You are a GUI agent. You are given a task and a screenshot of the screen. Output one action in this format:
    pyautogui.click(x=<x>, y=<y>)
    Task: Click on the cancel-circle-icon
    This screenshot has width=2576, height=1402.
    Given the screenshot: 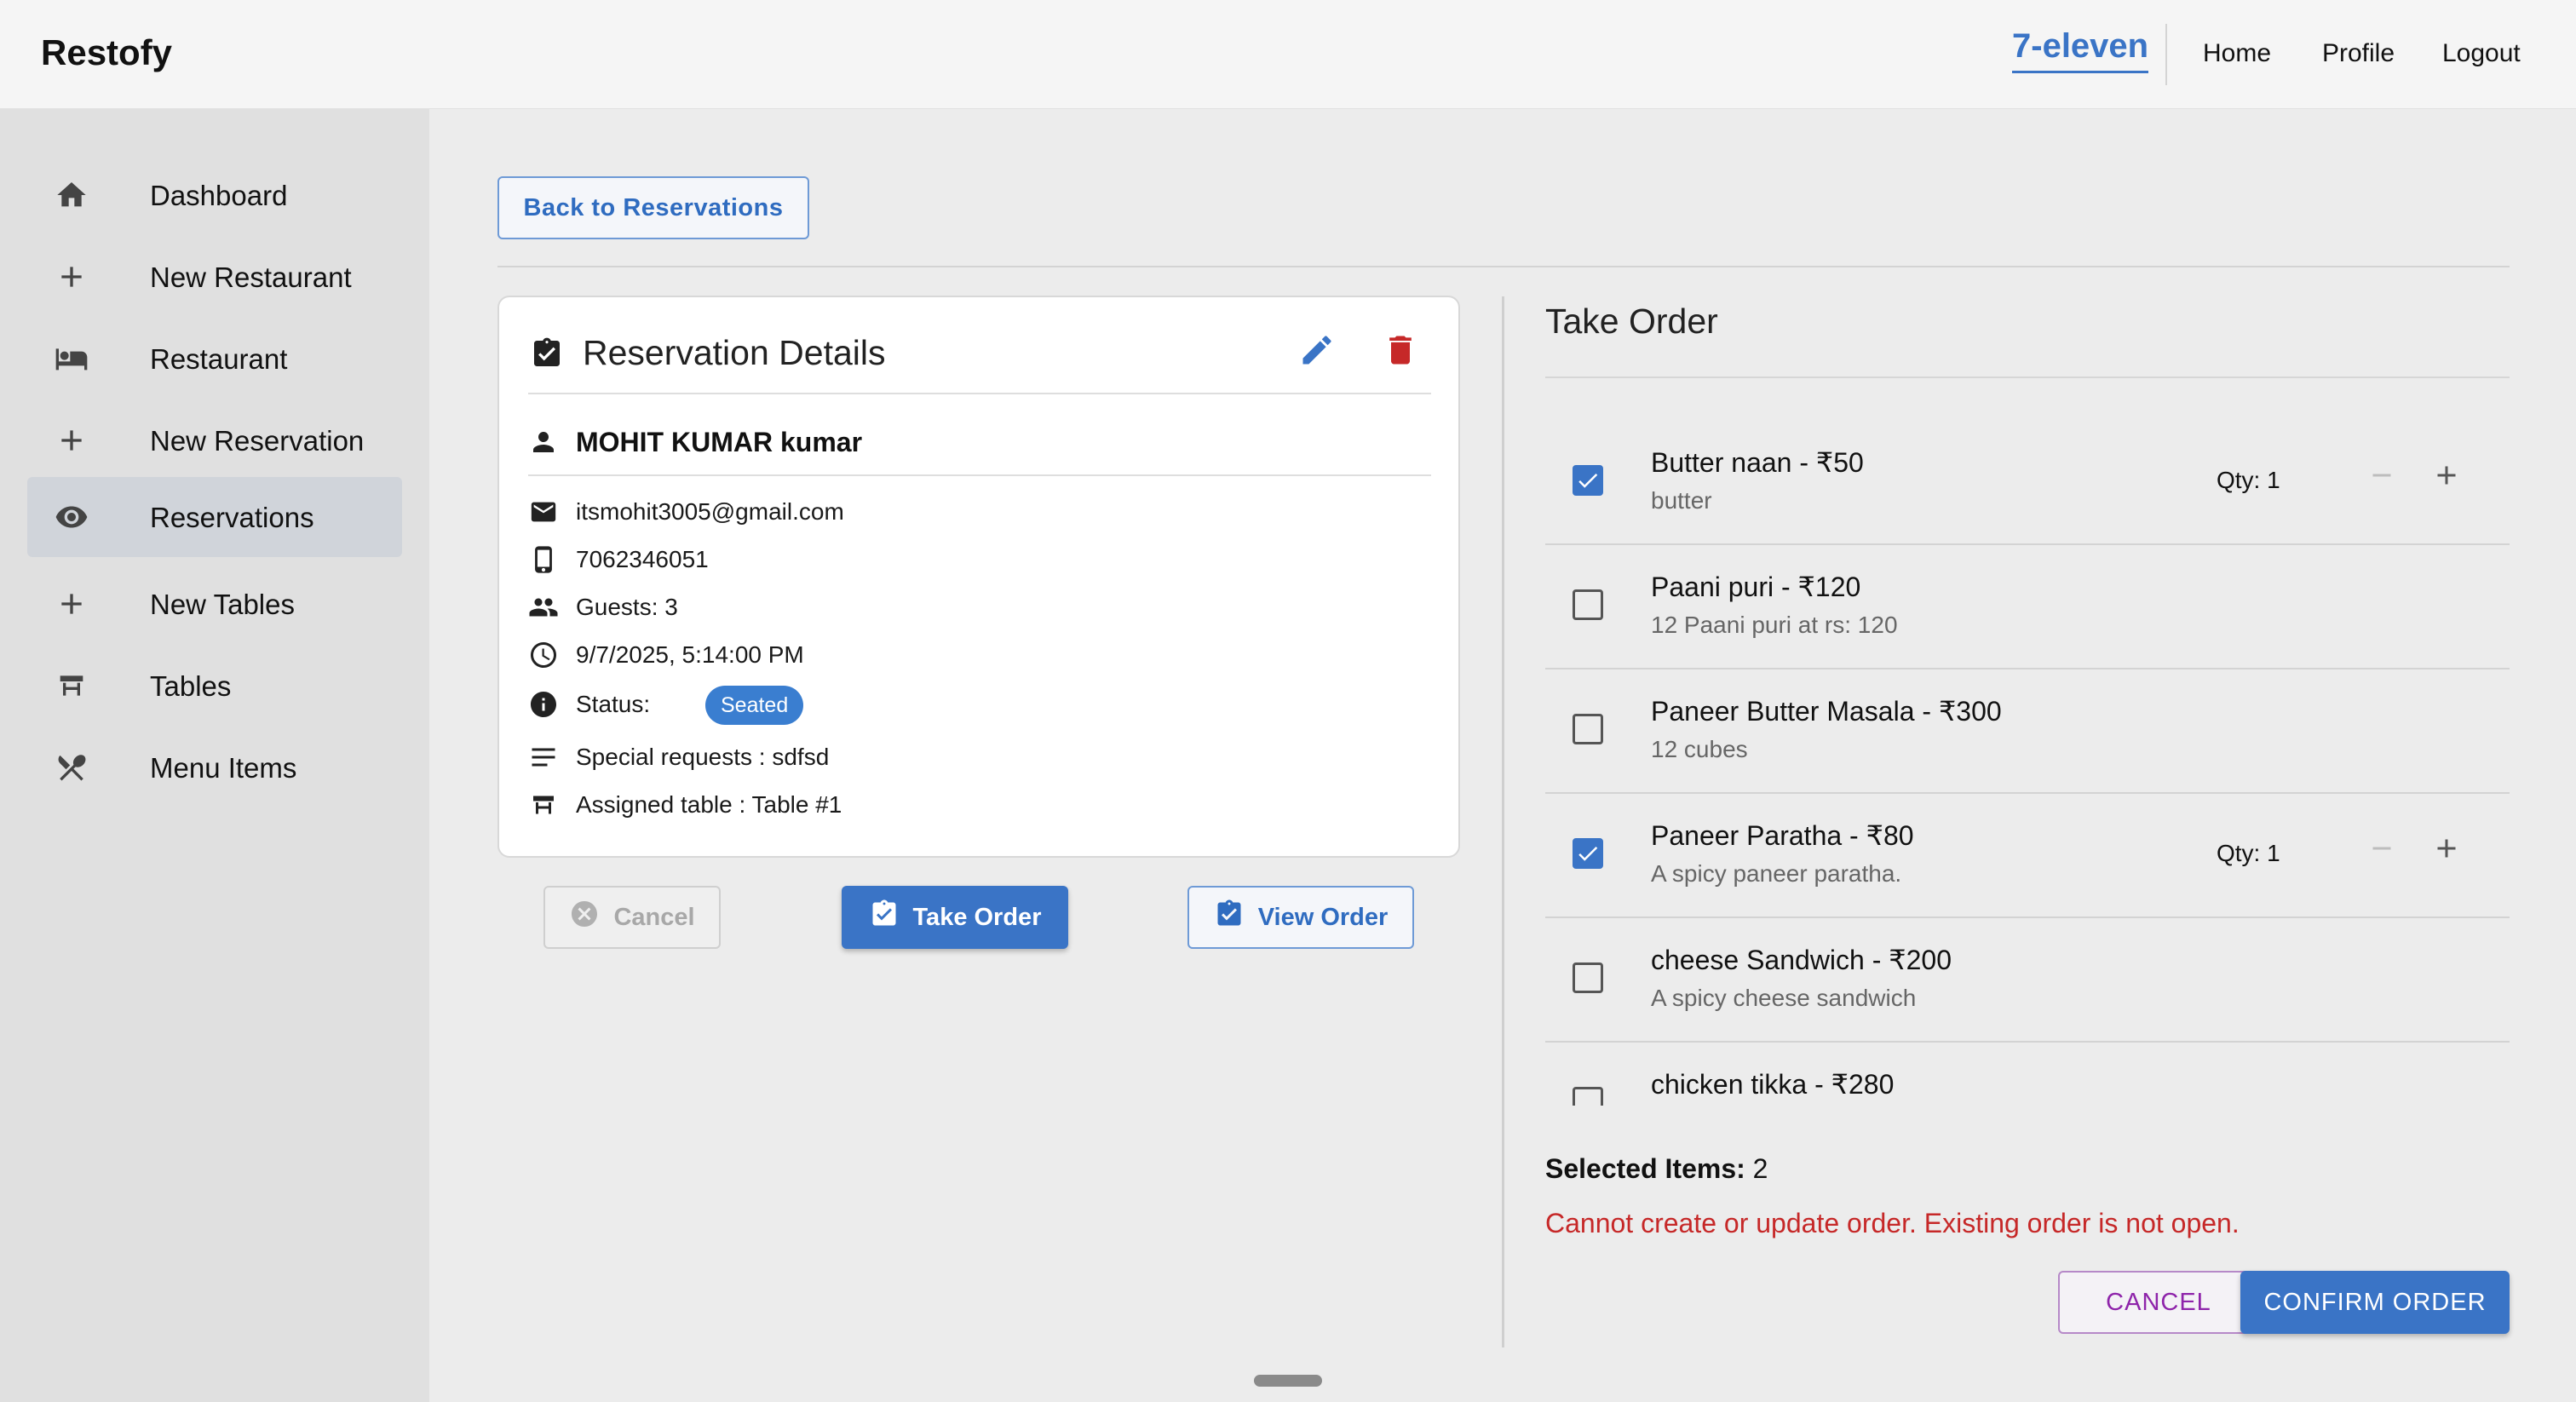 What is the action you would take?
    pyautogui.click(x=584, y=917)
    